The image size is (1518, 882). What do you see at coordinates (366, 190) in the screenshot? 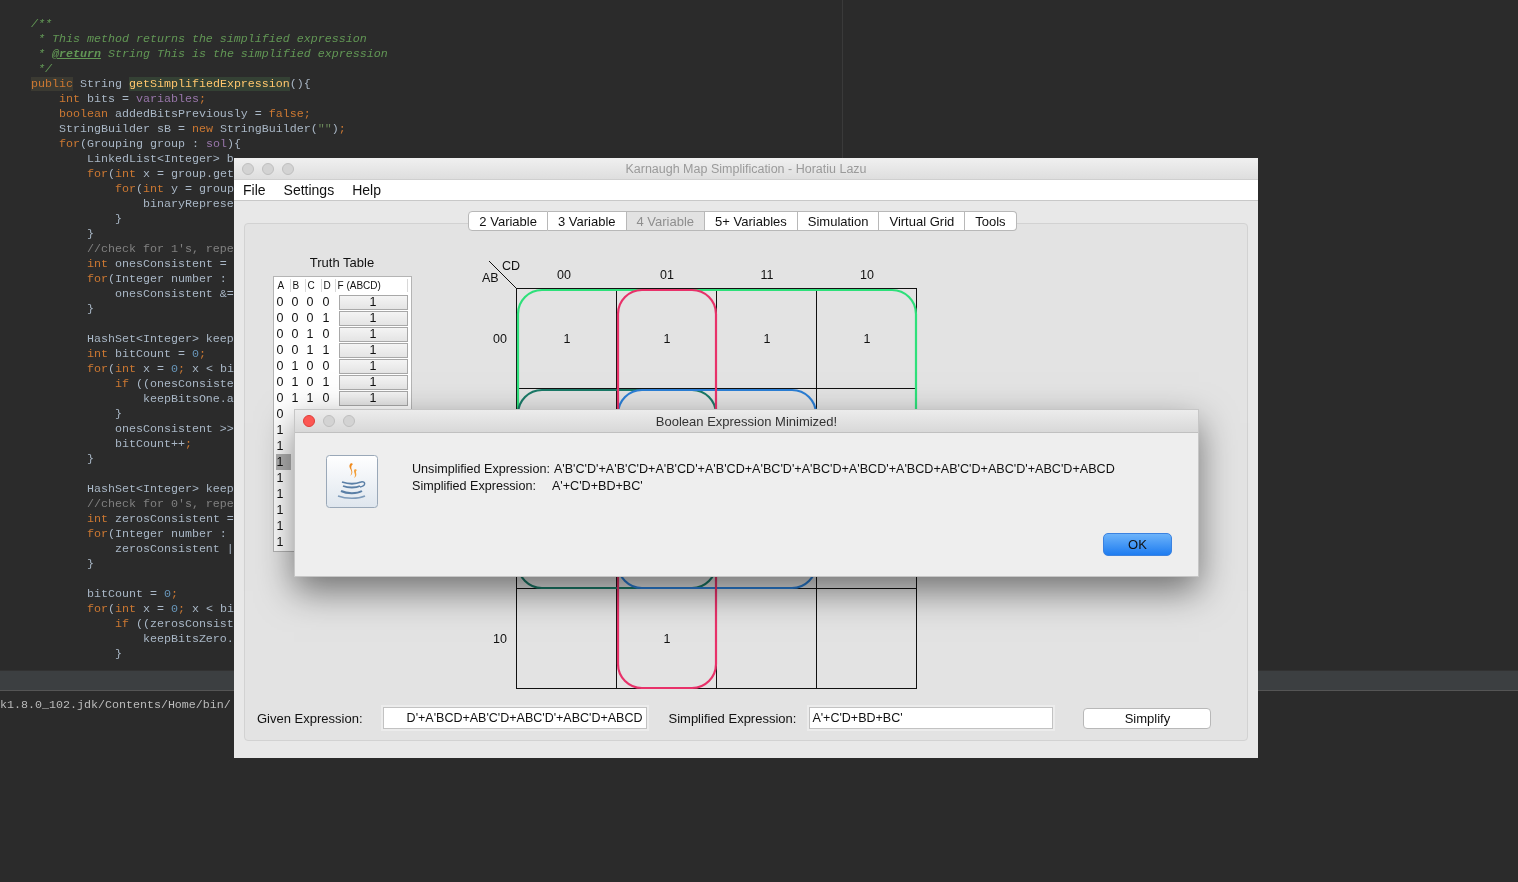
I see `menu-item: Help` at bounding box center [366, 190].